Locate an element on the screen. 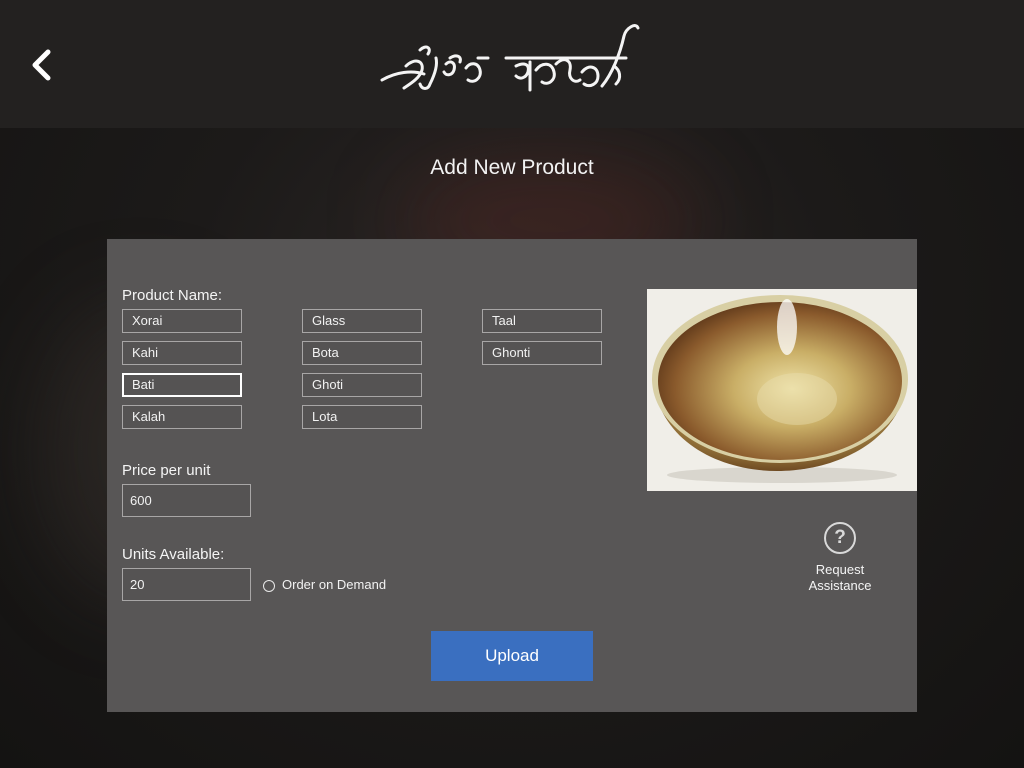 Image resolution: width=1024 pixels, height=768 pixels. back-button is located at coordinates (43, 65).